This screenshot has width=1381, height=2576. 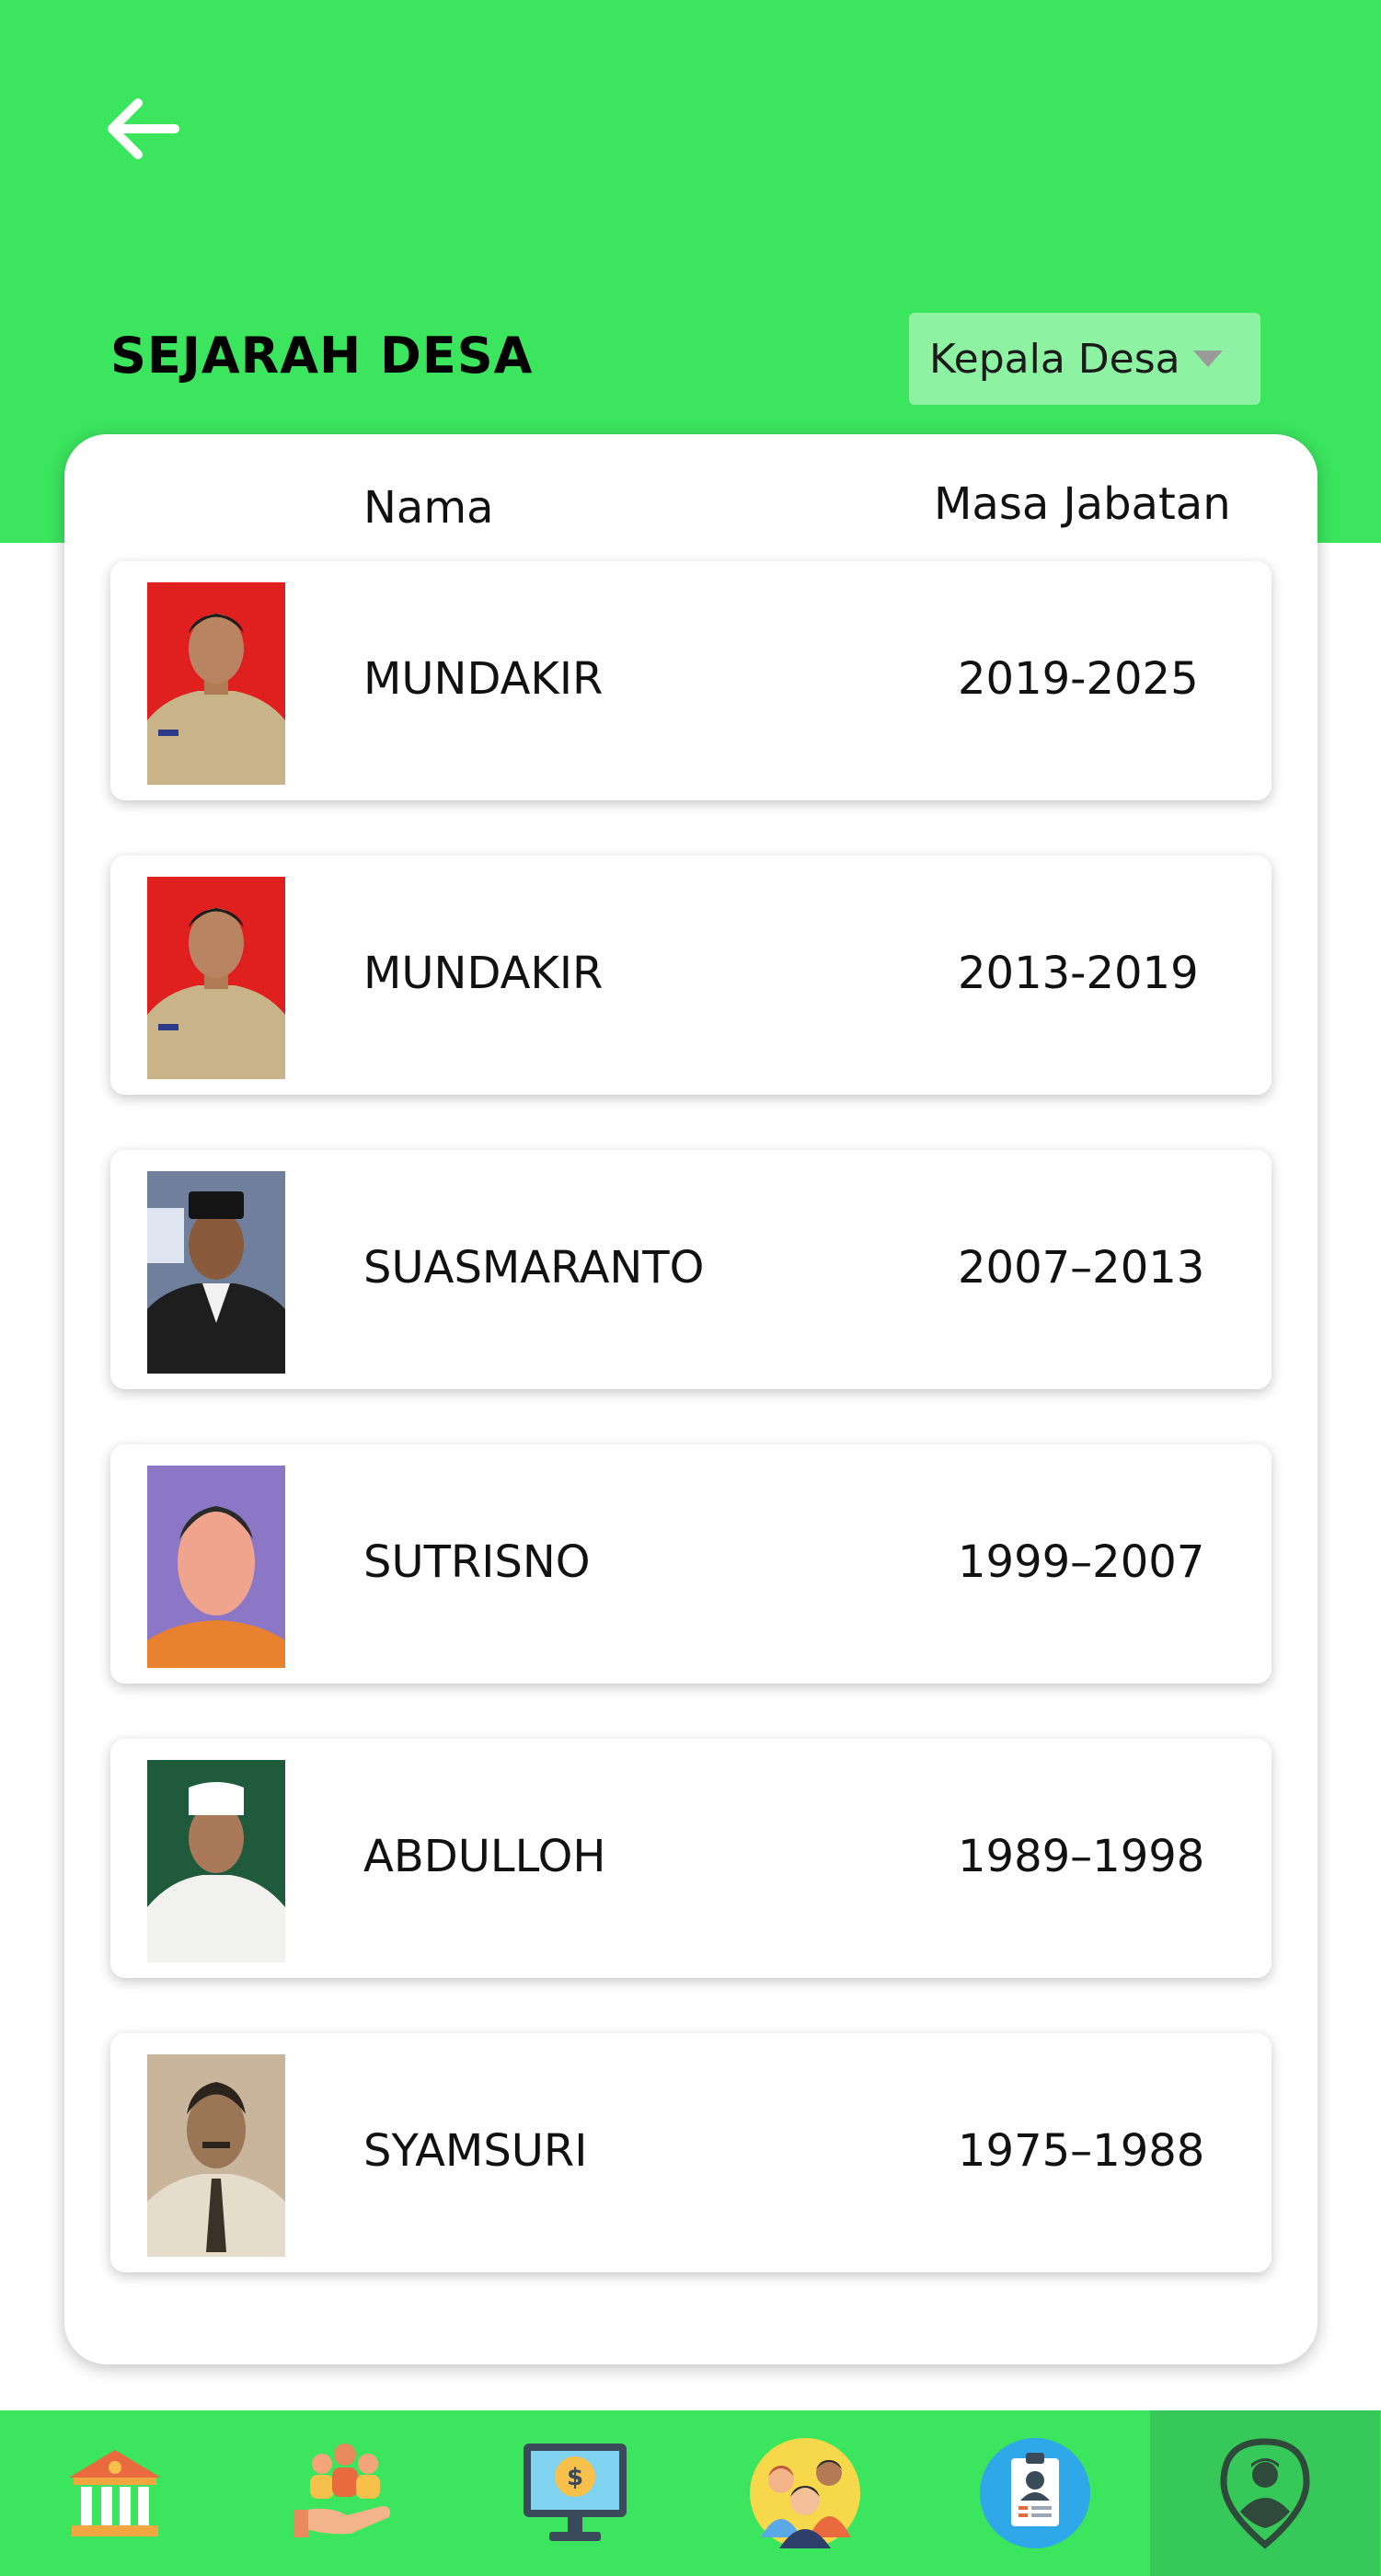 I want to click on page-title: SEJARAH DESA, so click(x=322, y=356).